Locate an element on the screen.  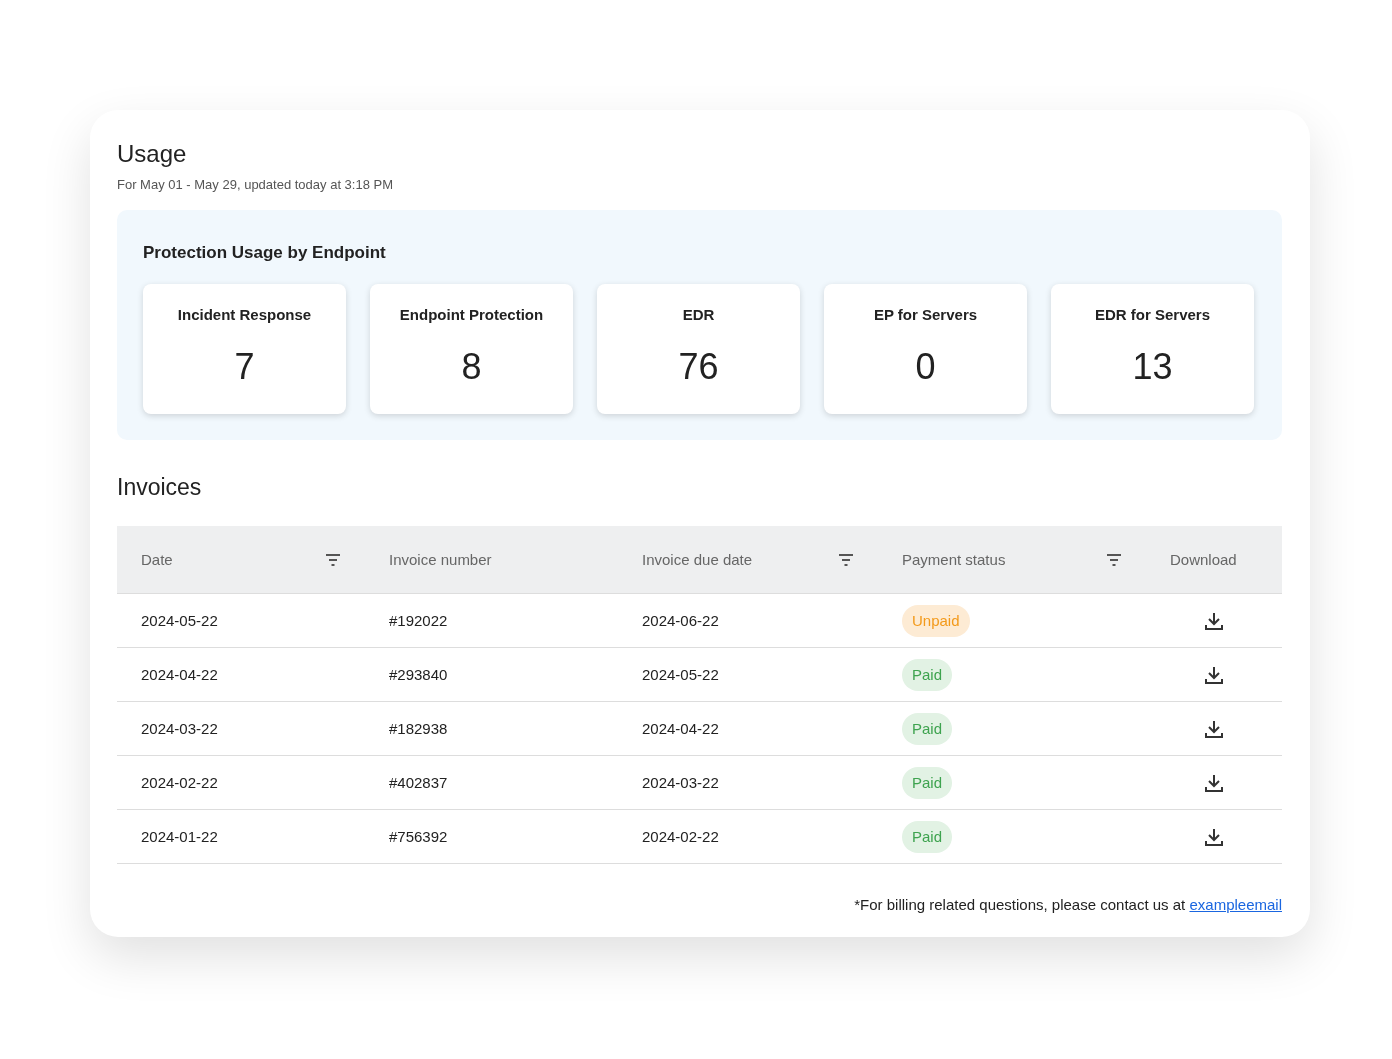
usage-title: Usage is located at coordinates (152, 154).